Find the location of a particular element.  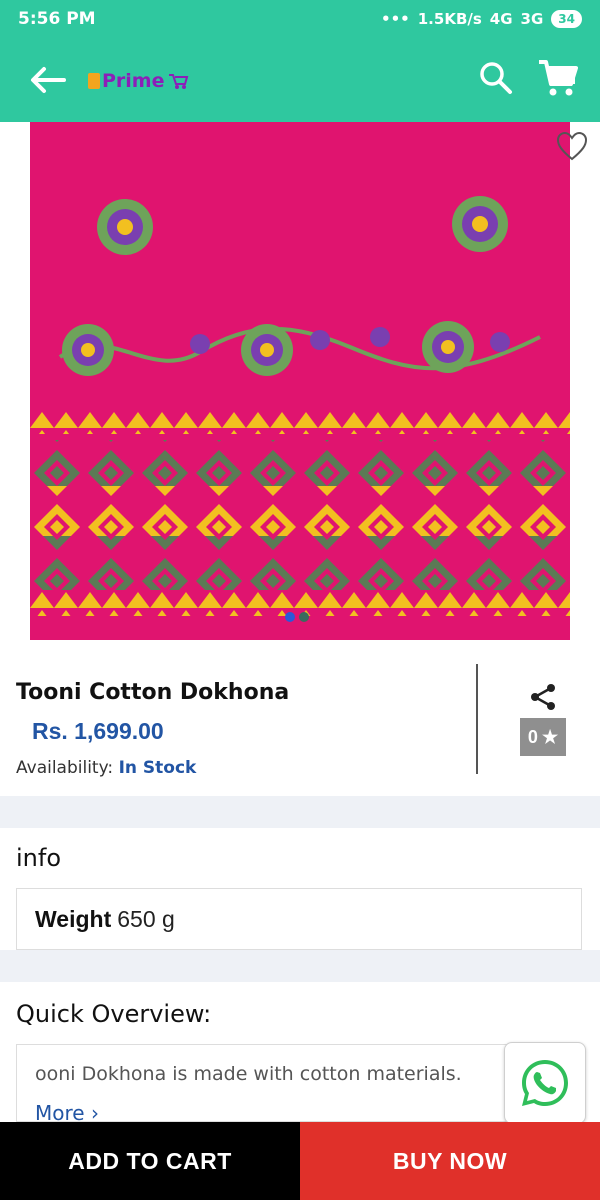

product-name: Tooni Cotton Dokhona is located at coordinates (153, 692).